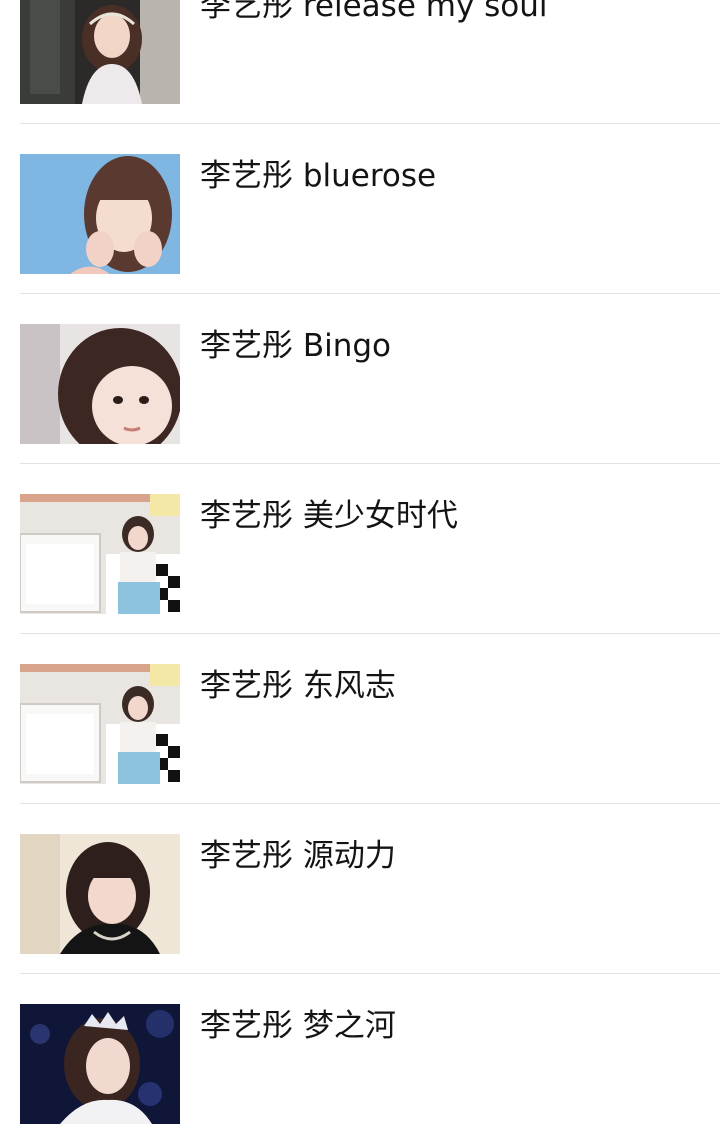 The height and width of the screenshot is (1143, 720). I want to click on song-title: 李艺彤 release my soul, so click(374, 12).